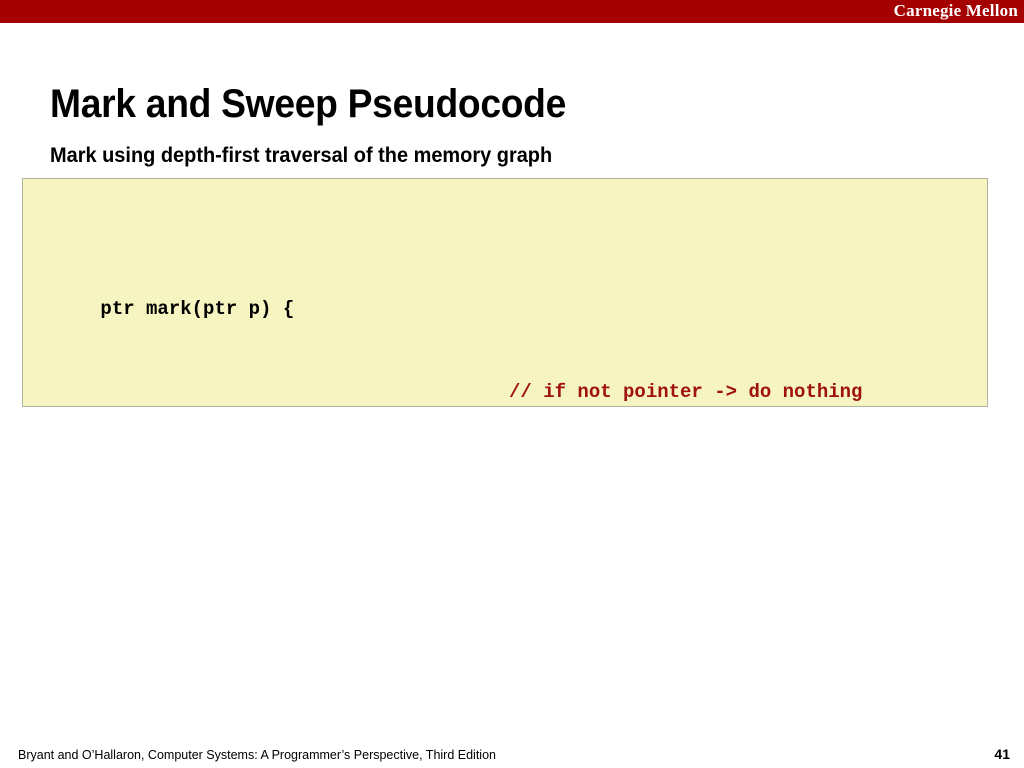 The image size is (1024, 768). I want to click on code-line-comment: // if not pointer -> do nothing, so click(686, 391).